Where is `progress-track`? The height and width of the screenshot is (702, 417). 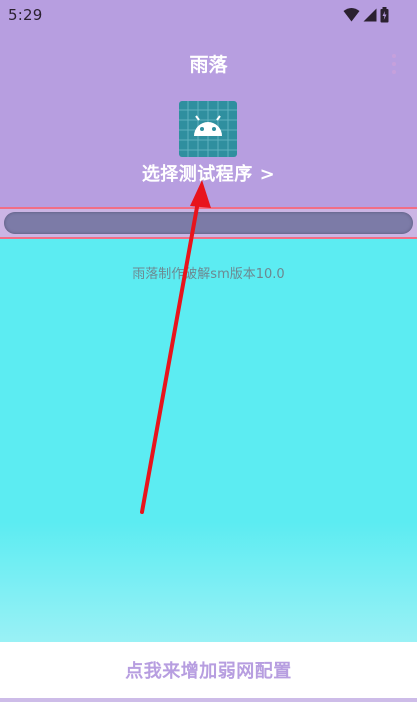
progress-track is located at coordinates (208, 223).